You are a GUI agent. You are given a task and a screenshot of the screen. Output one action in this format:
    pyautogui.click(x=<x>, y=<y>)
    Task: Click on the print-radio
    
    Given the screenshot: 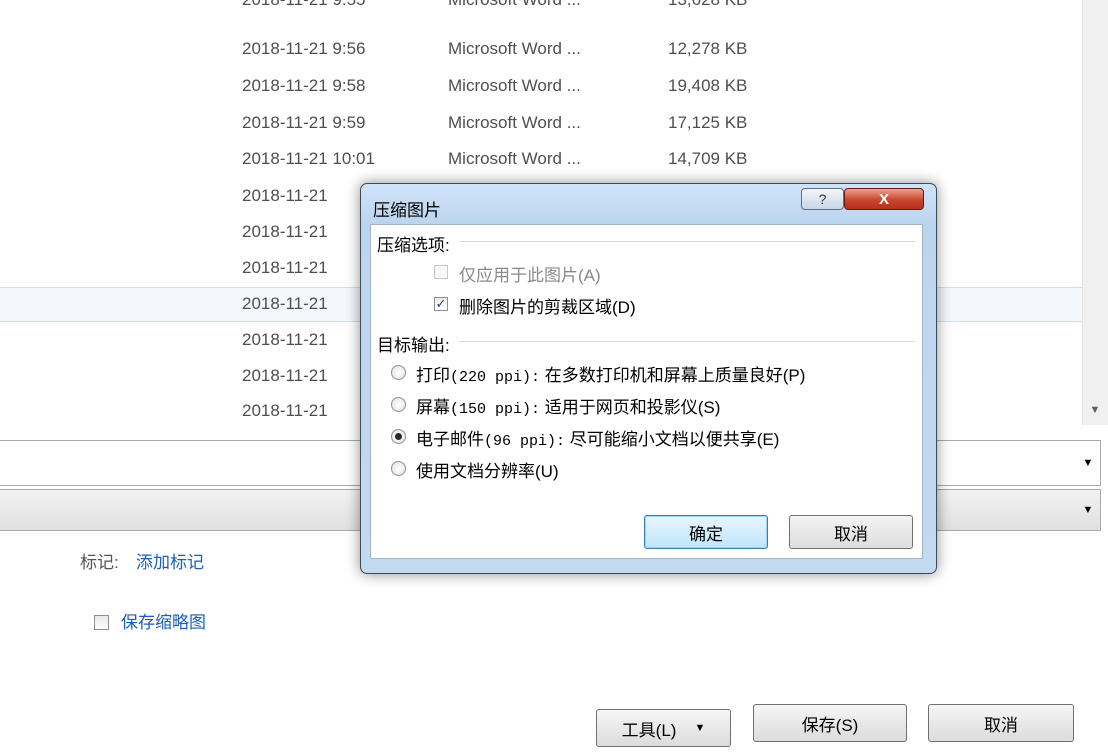 What is the action you would take?
    pyautogui.click(x=398, y=372)
    